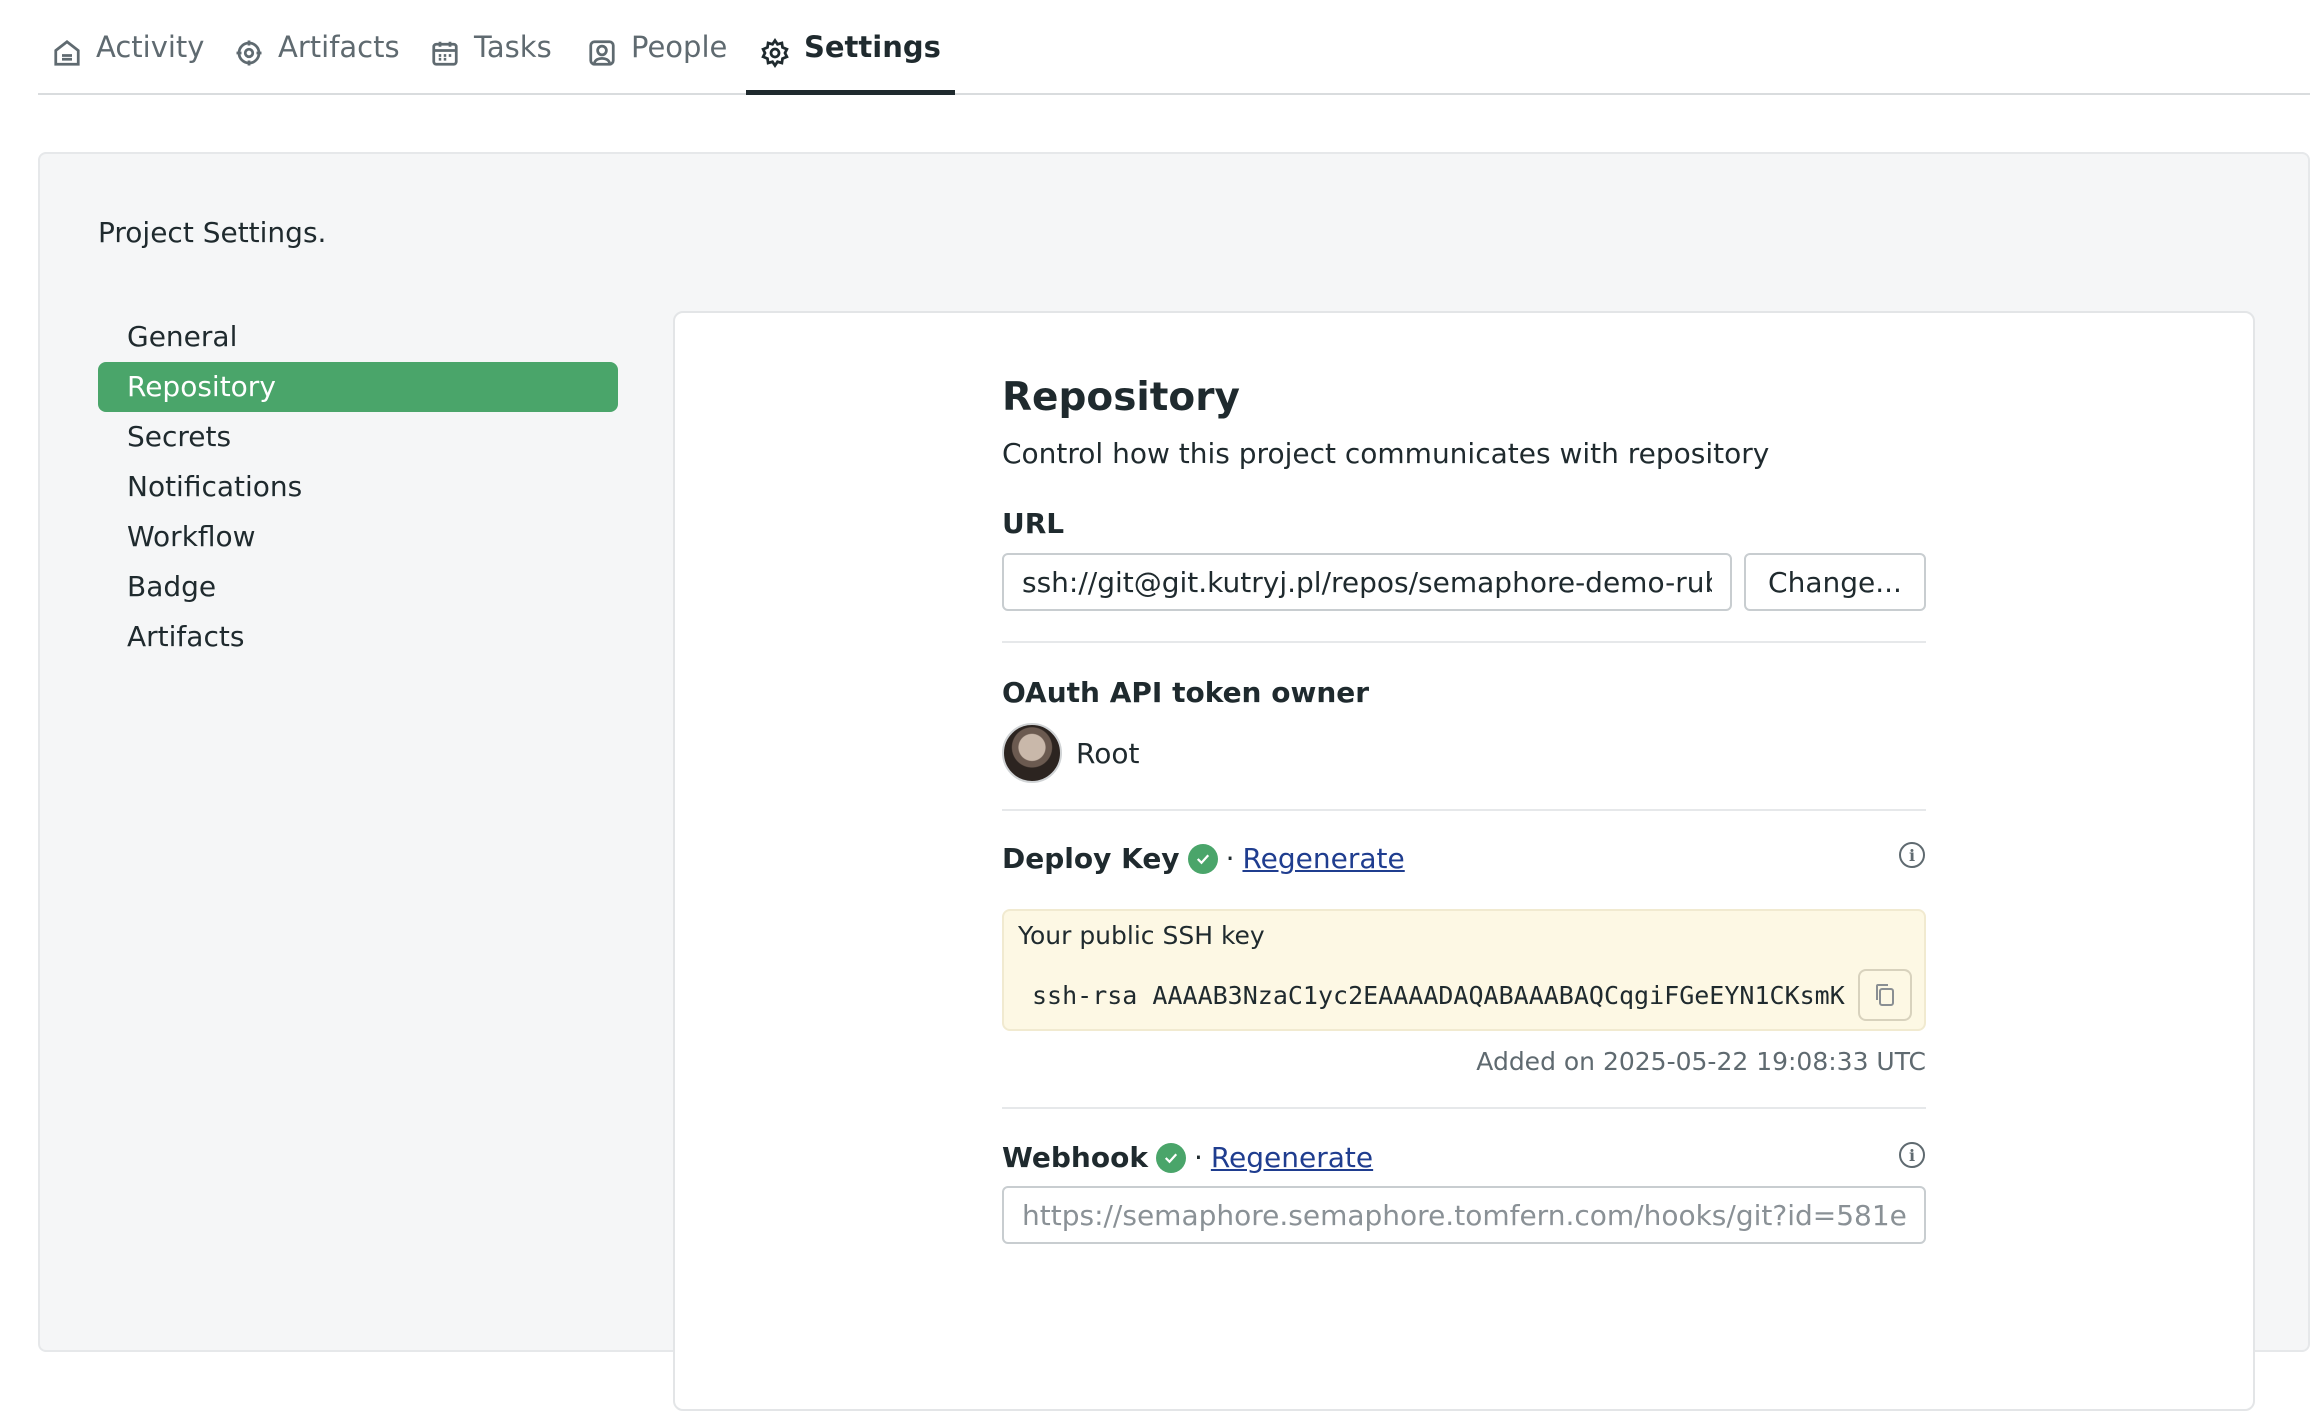 Image resolution: width=2322 pixels, height=1411 pixels. Describe the element at coordinates (358, 337) in the screenshot. I see `sidebar-item-general: General` at that location.